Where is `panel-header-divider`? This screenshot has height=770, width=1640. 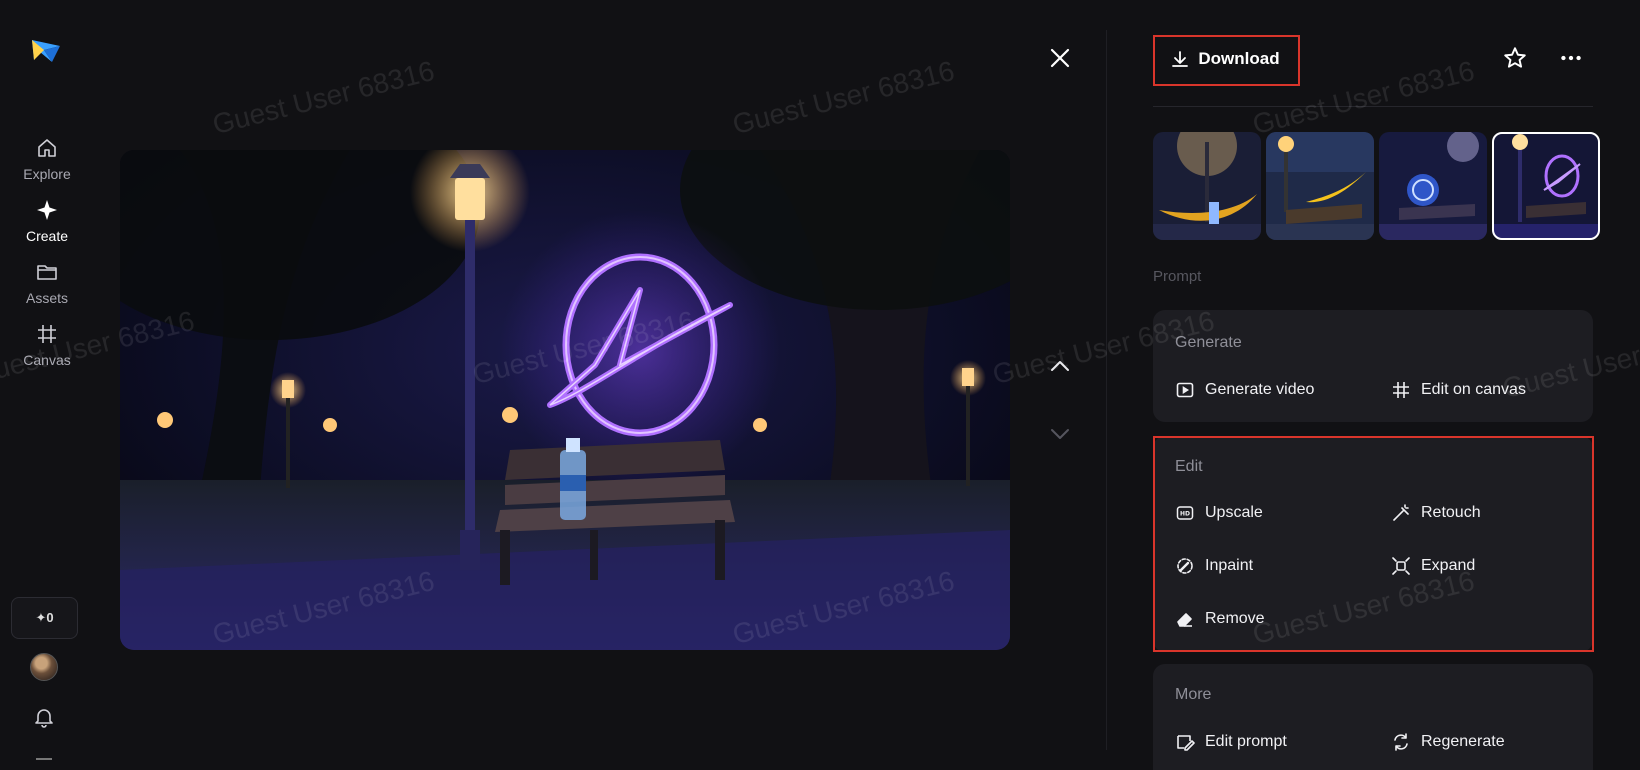
panel-header-divider is located at coordinates (1373, 106).